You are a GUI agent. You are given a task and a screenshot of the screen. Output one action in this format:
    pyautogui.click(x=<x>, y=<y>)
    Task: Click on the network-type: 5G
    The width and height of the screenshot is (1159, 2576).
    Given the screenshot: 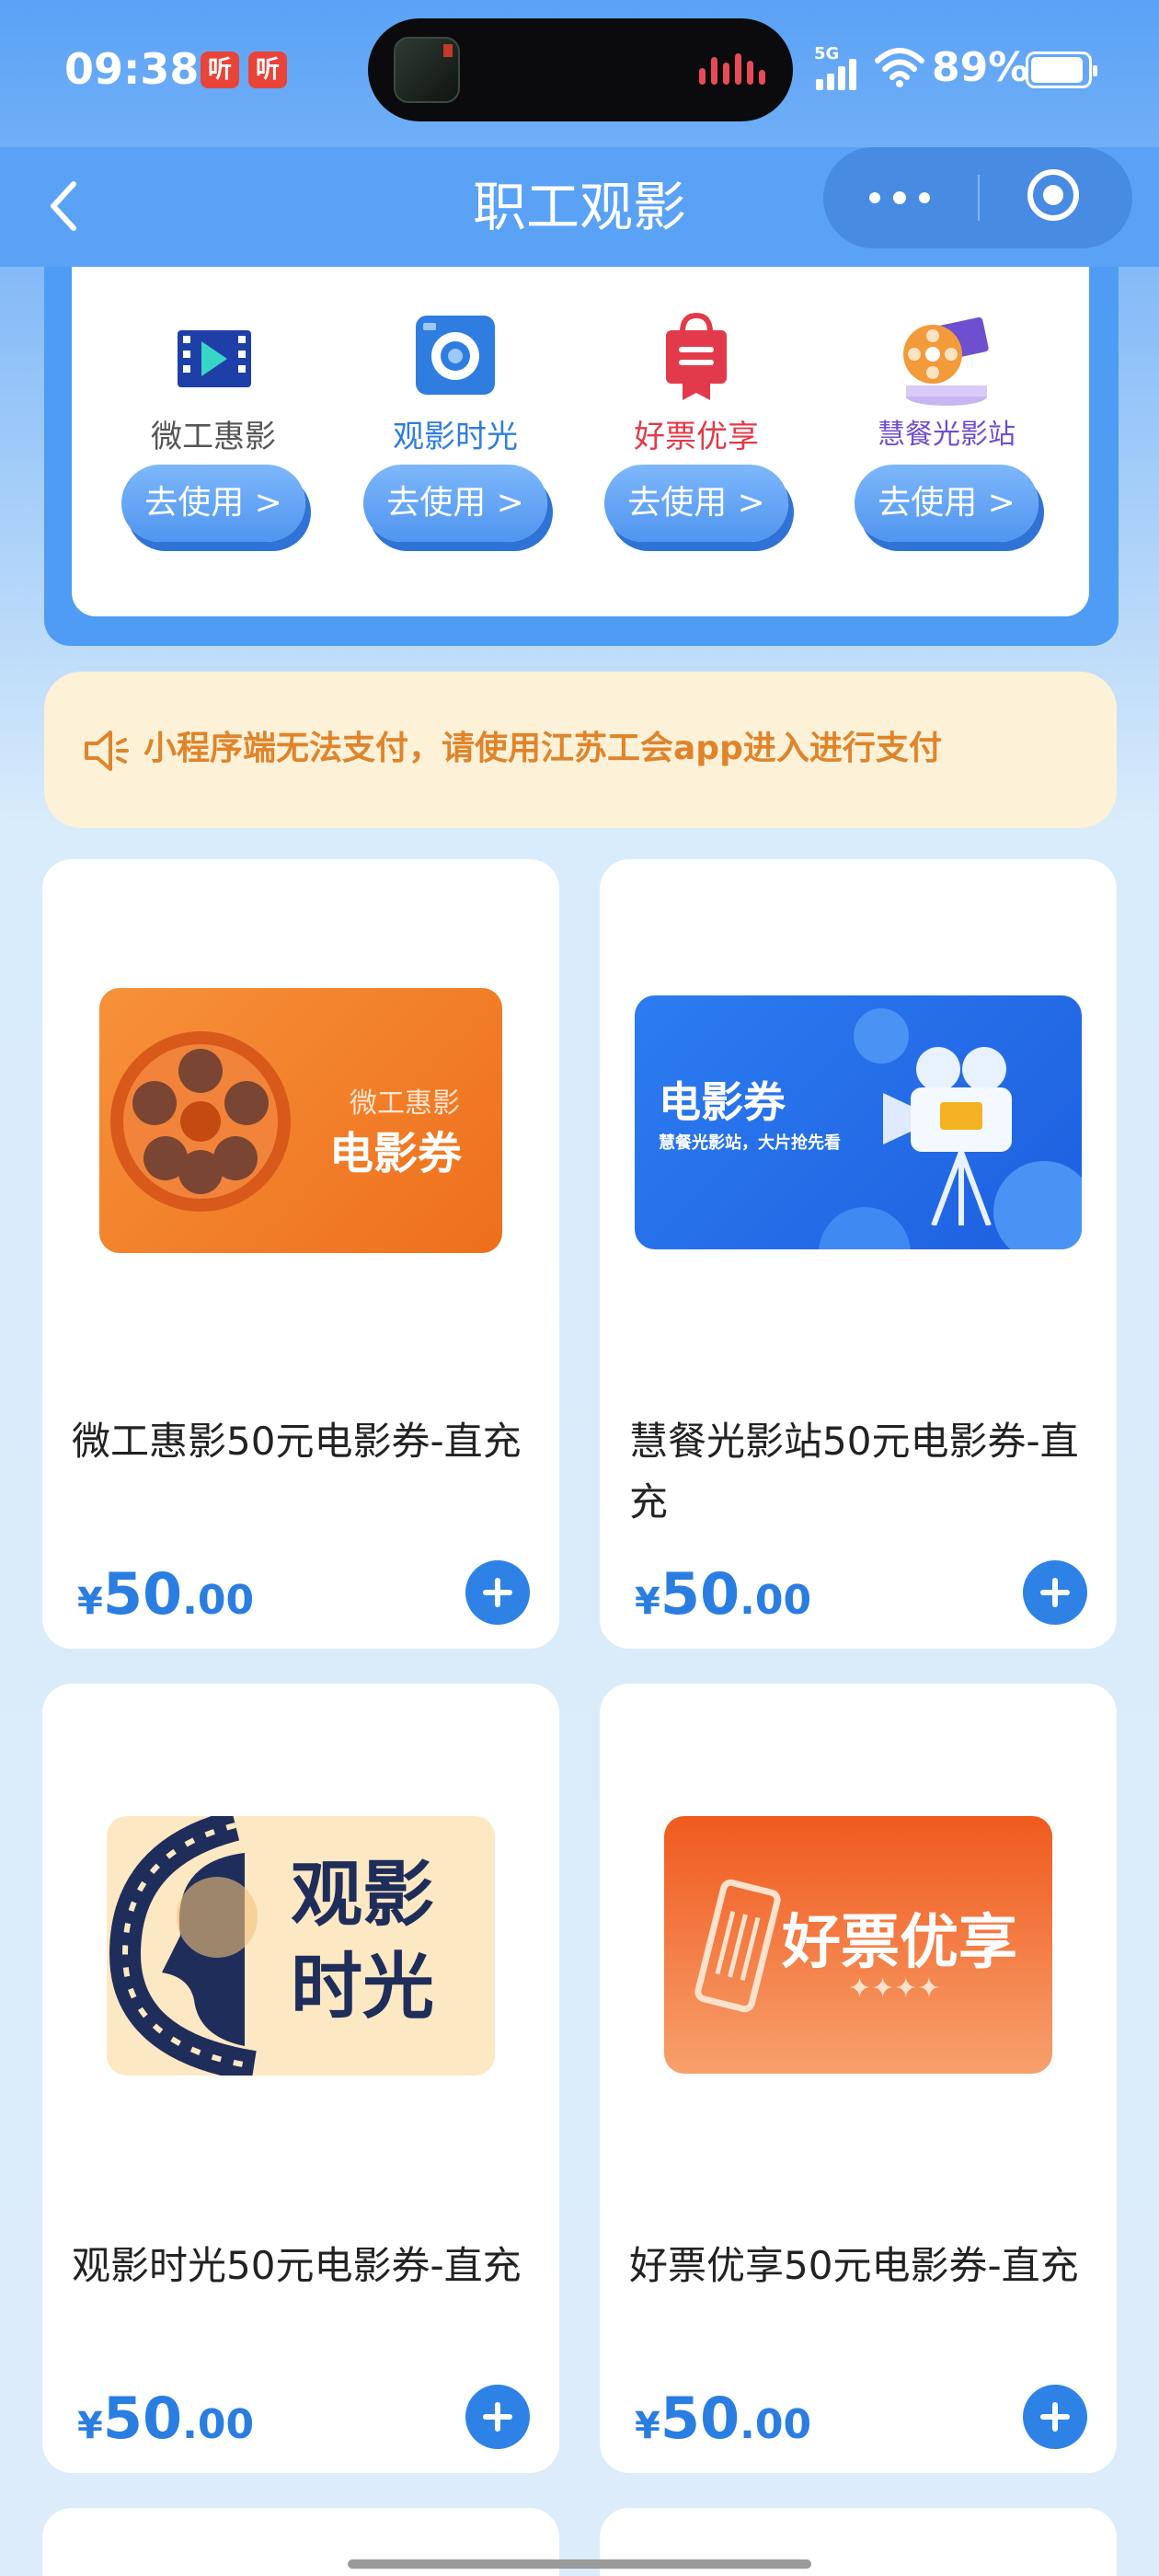 What is the action you would take?
    pyautogui.click(x=827, y=53)
    